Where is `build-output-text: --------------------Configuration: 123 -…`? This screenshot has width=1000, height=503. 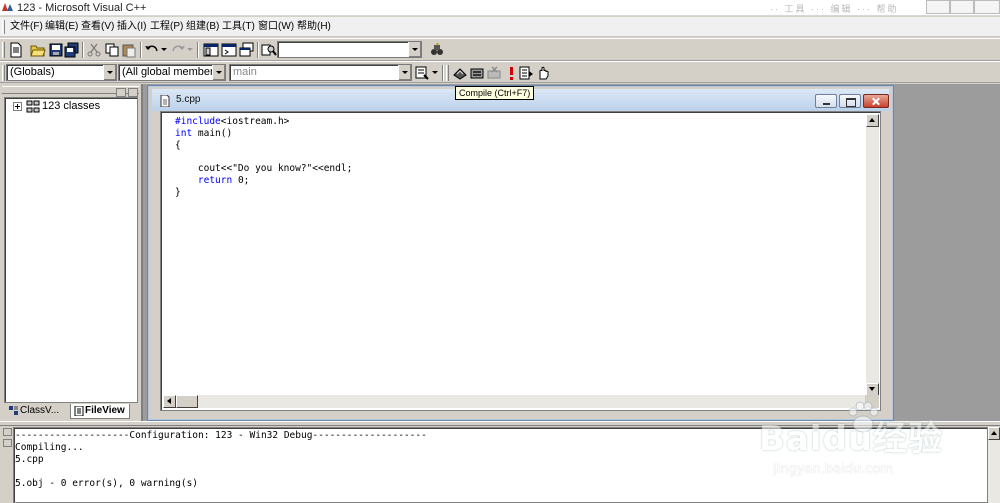 build-output-text: --------------------Configuration: 123 -… is located at coordinates (500, 465).